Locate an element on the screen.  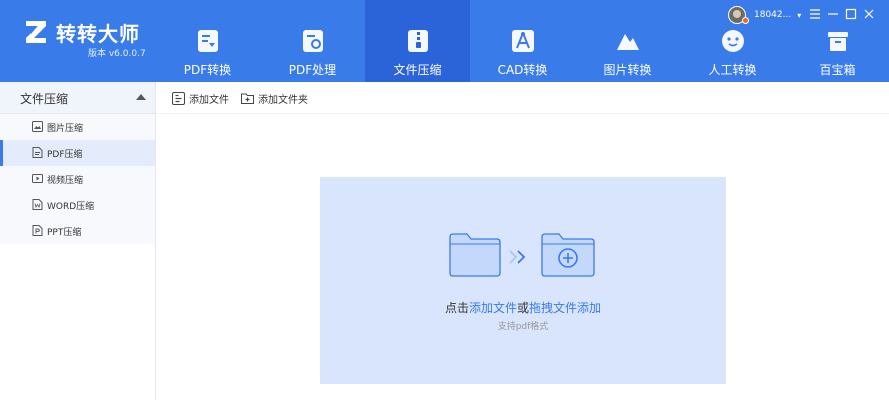
double-chevron-right-icon is located at coordinates (517, 257).